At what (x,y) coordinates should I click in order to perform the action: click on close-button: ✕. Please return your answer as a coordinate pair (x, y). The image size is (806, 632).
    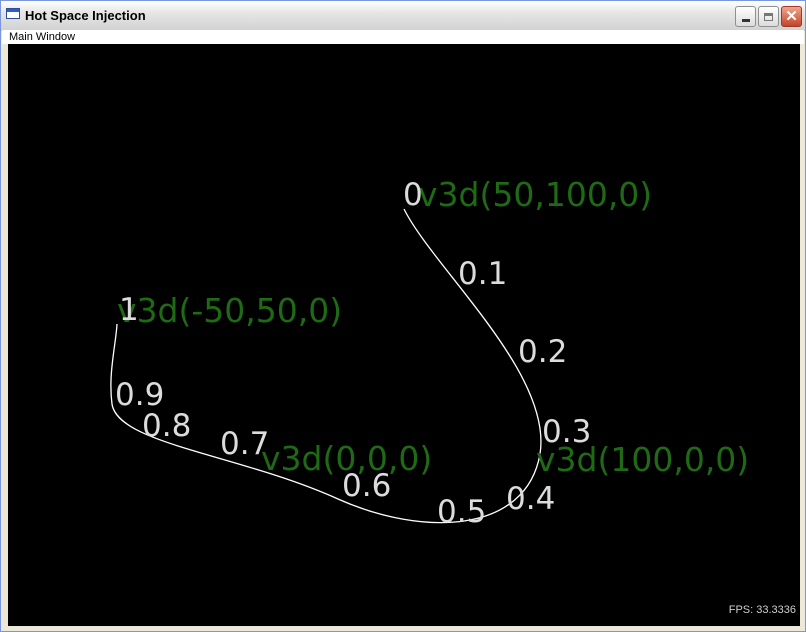
    Looking at the image, I should click on (791, 16).